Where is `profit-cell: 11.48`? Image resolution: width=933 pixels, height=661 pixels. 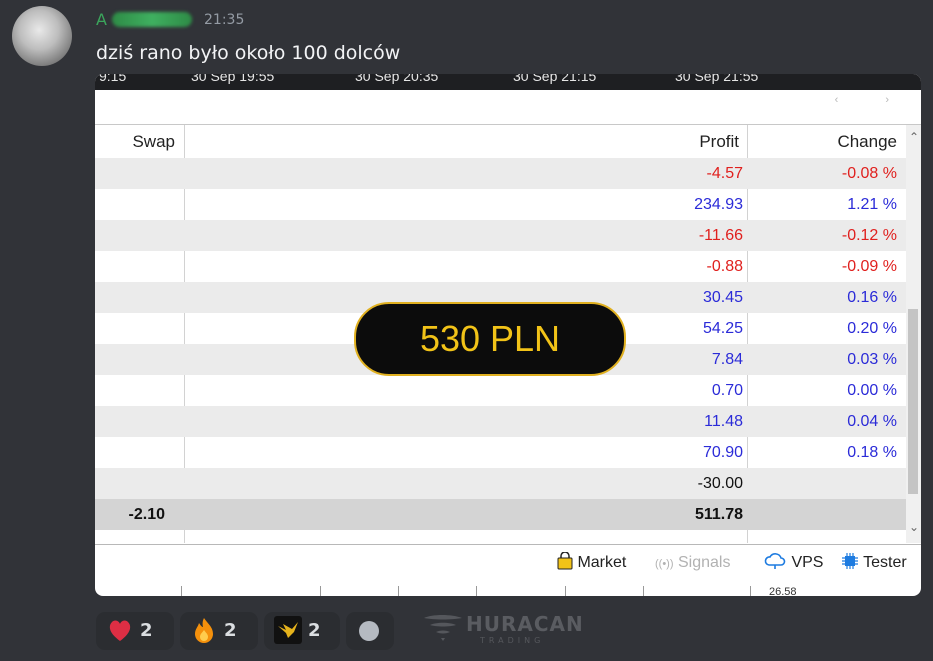
profit-cell: 11.48 is located at coordinates (723, 421).